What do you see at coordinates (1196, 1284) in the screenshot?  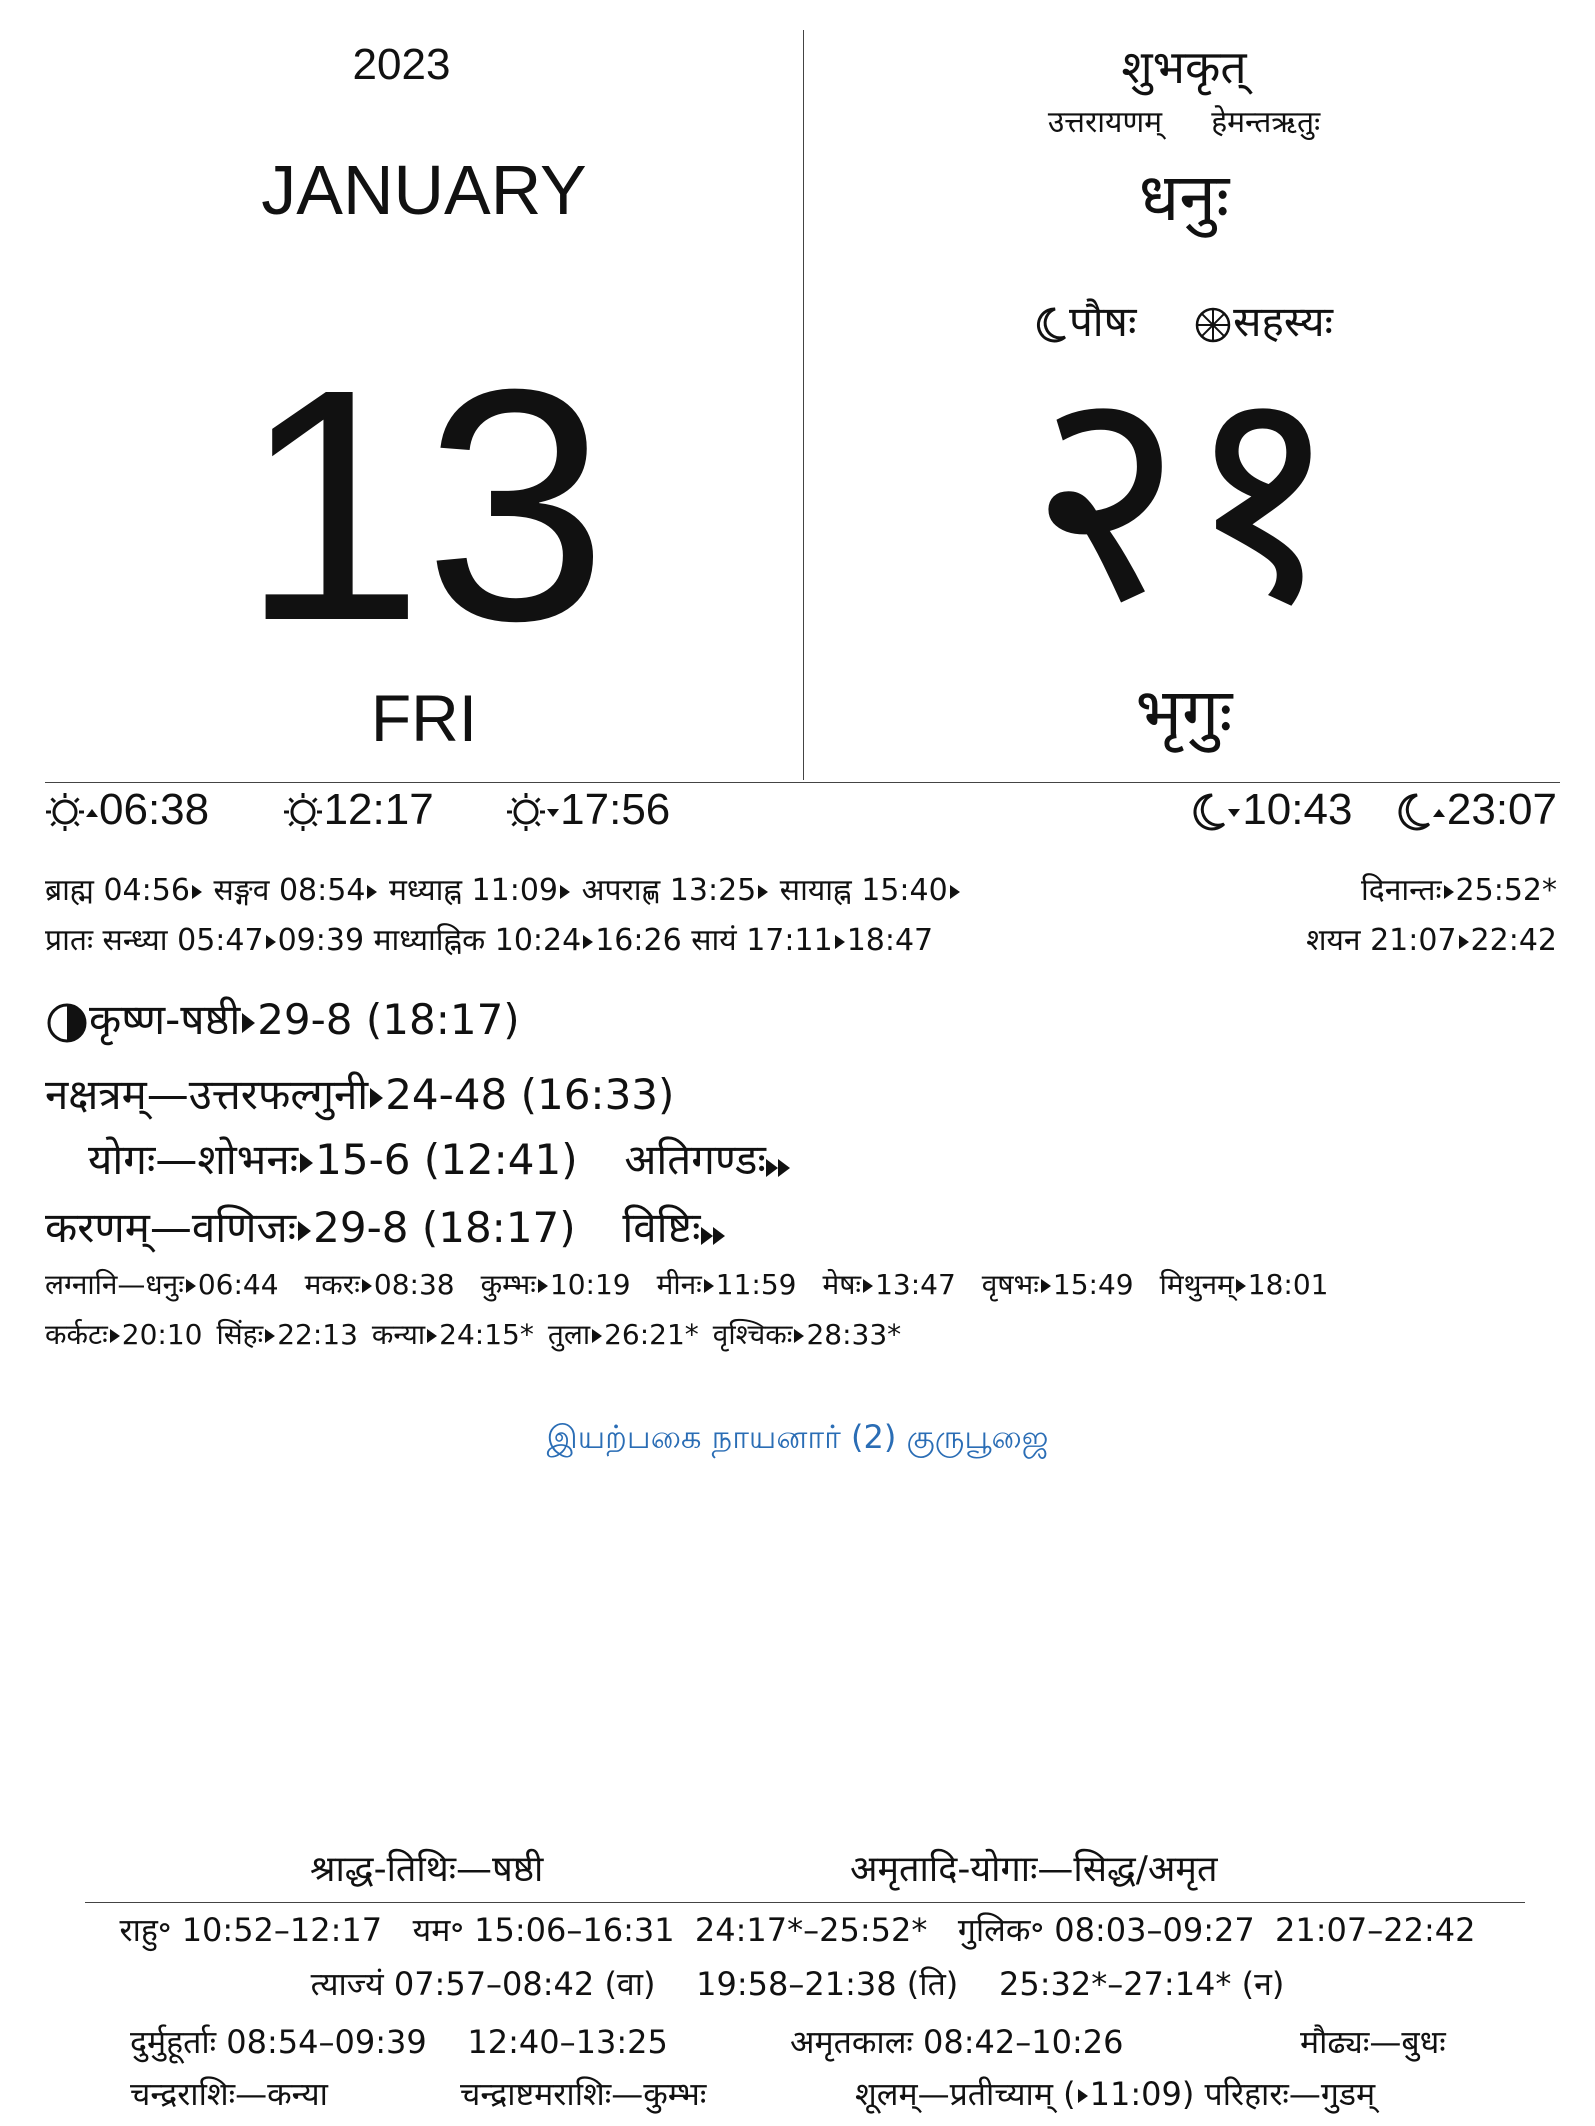 I see `lagna-label: मिथुनम्` at bounding box center [1196, 1284].